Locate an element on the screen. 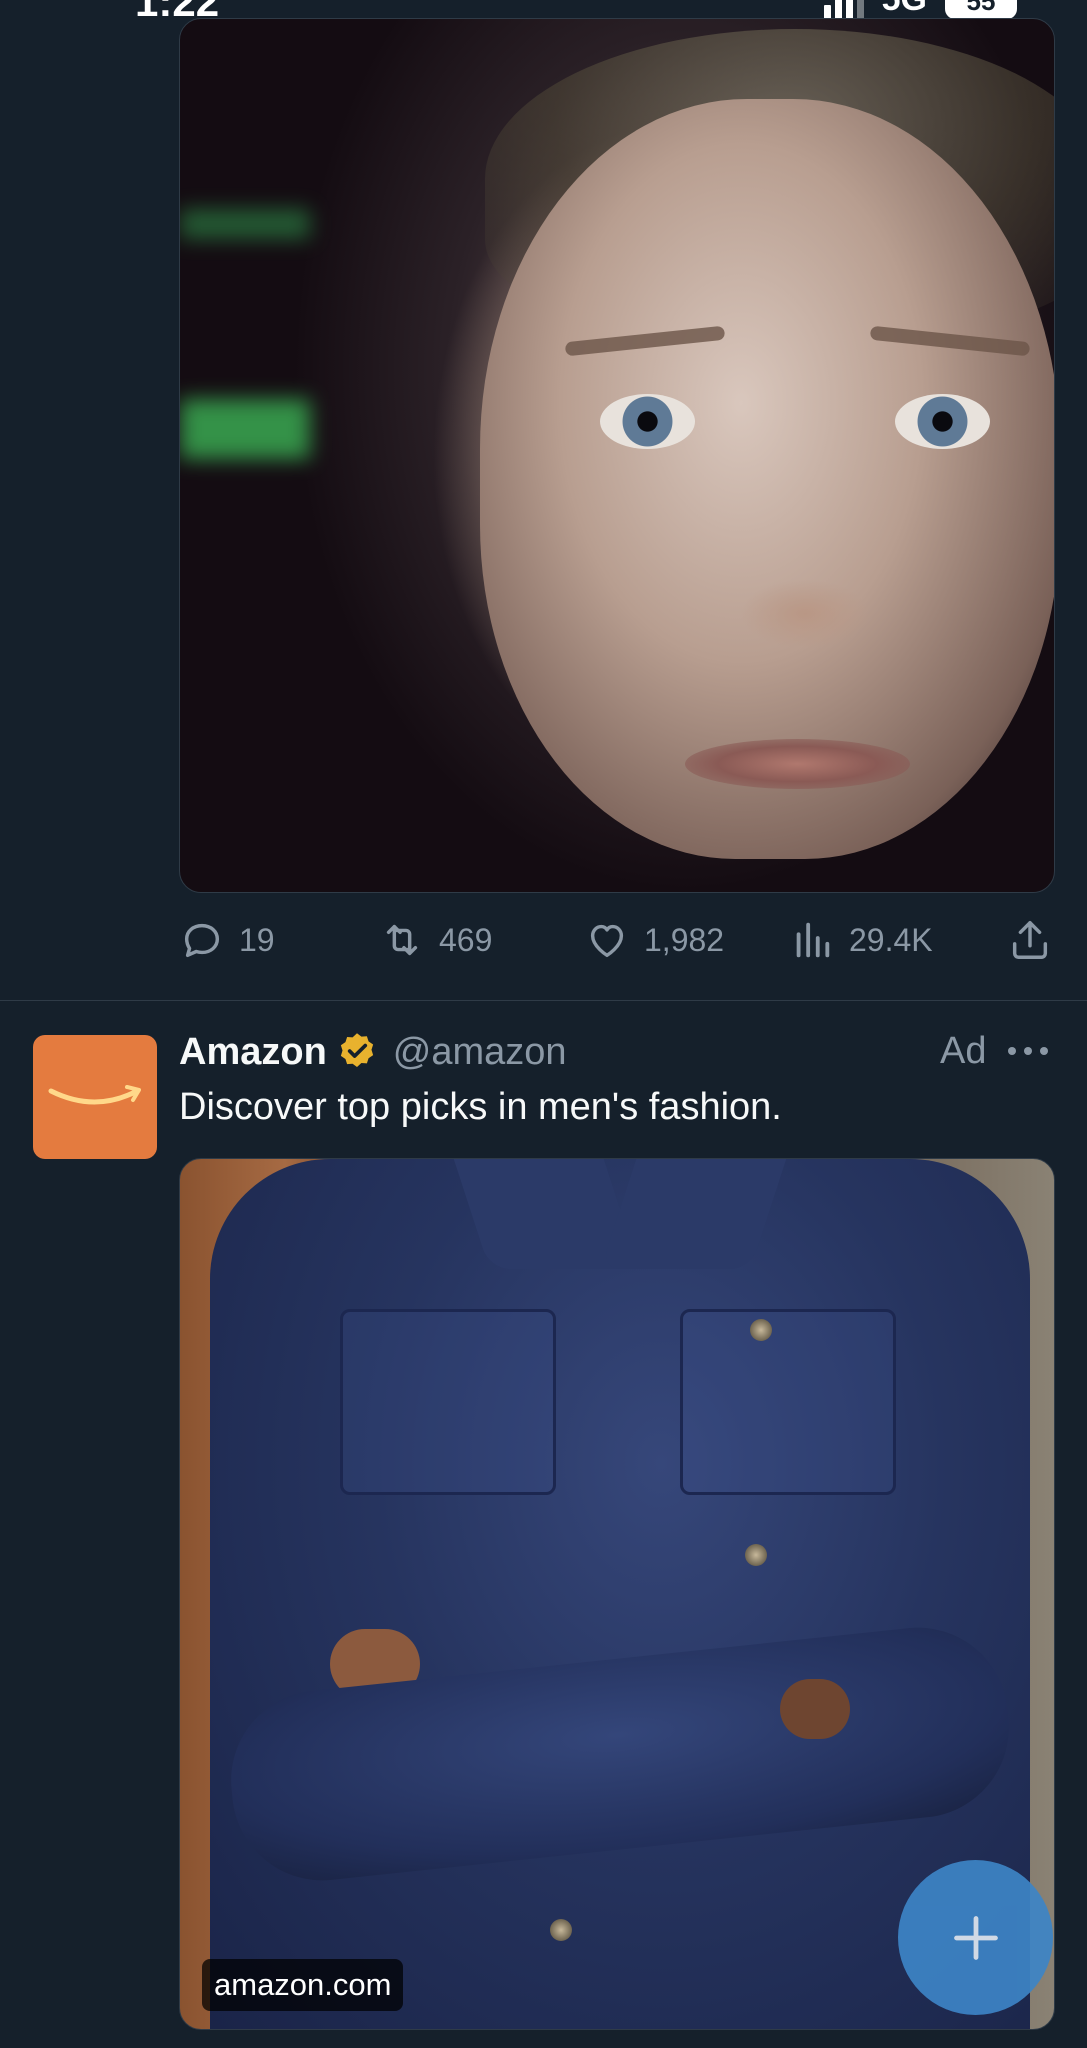 The height and width of the screenshot is (2048, 1087). nose-shape is located at coordinates (805, 614).